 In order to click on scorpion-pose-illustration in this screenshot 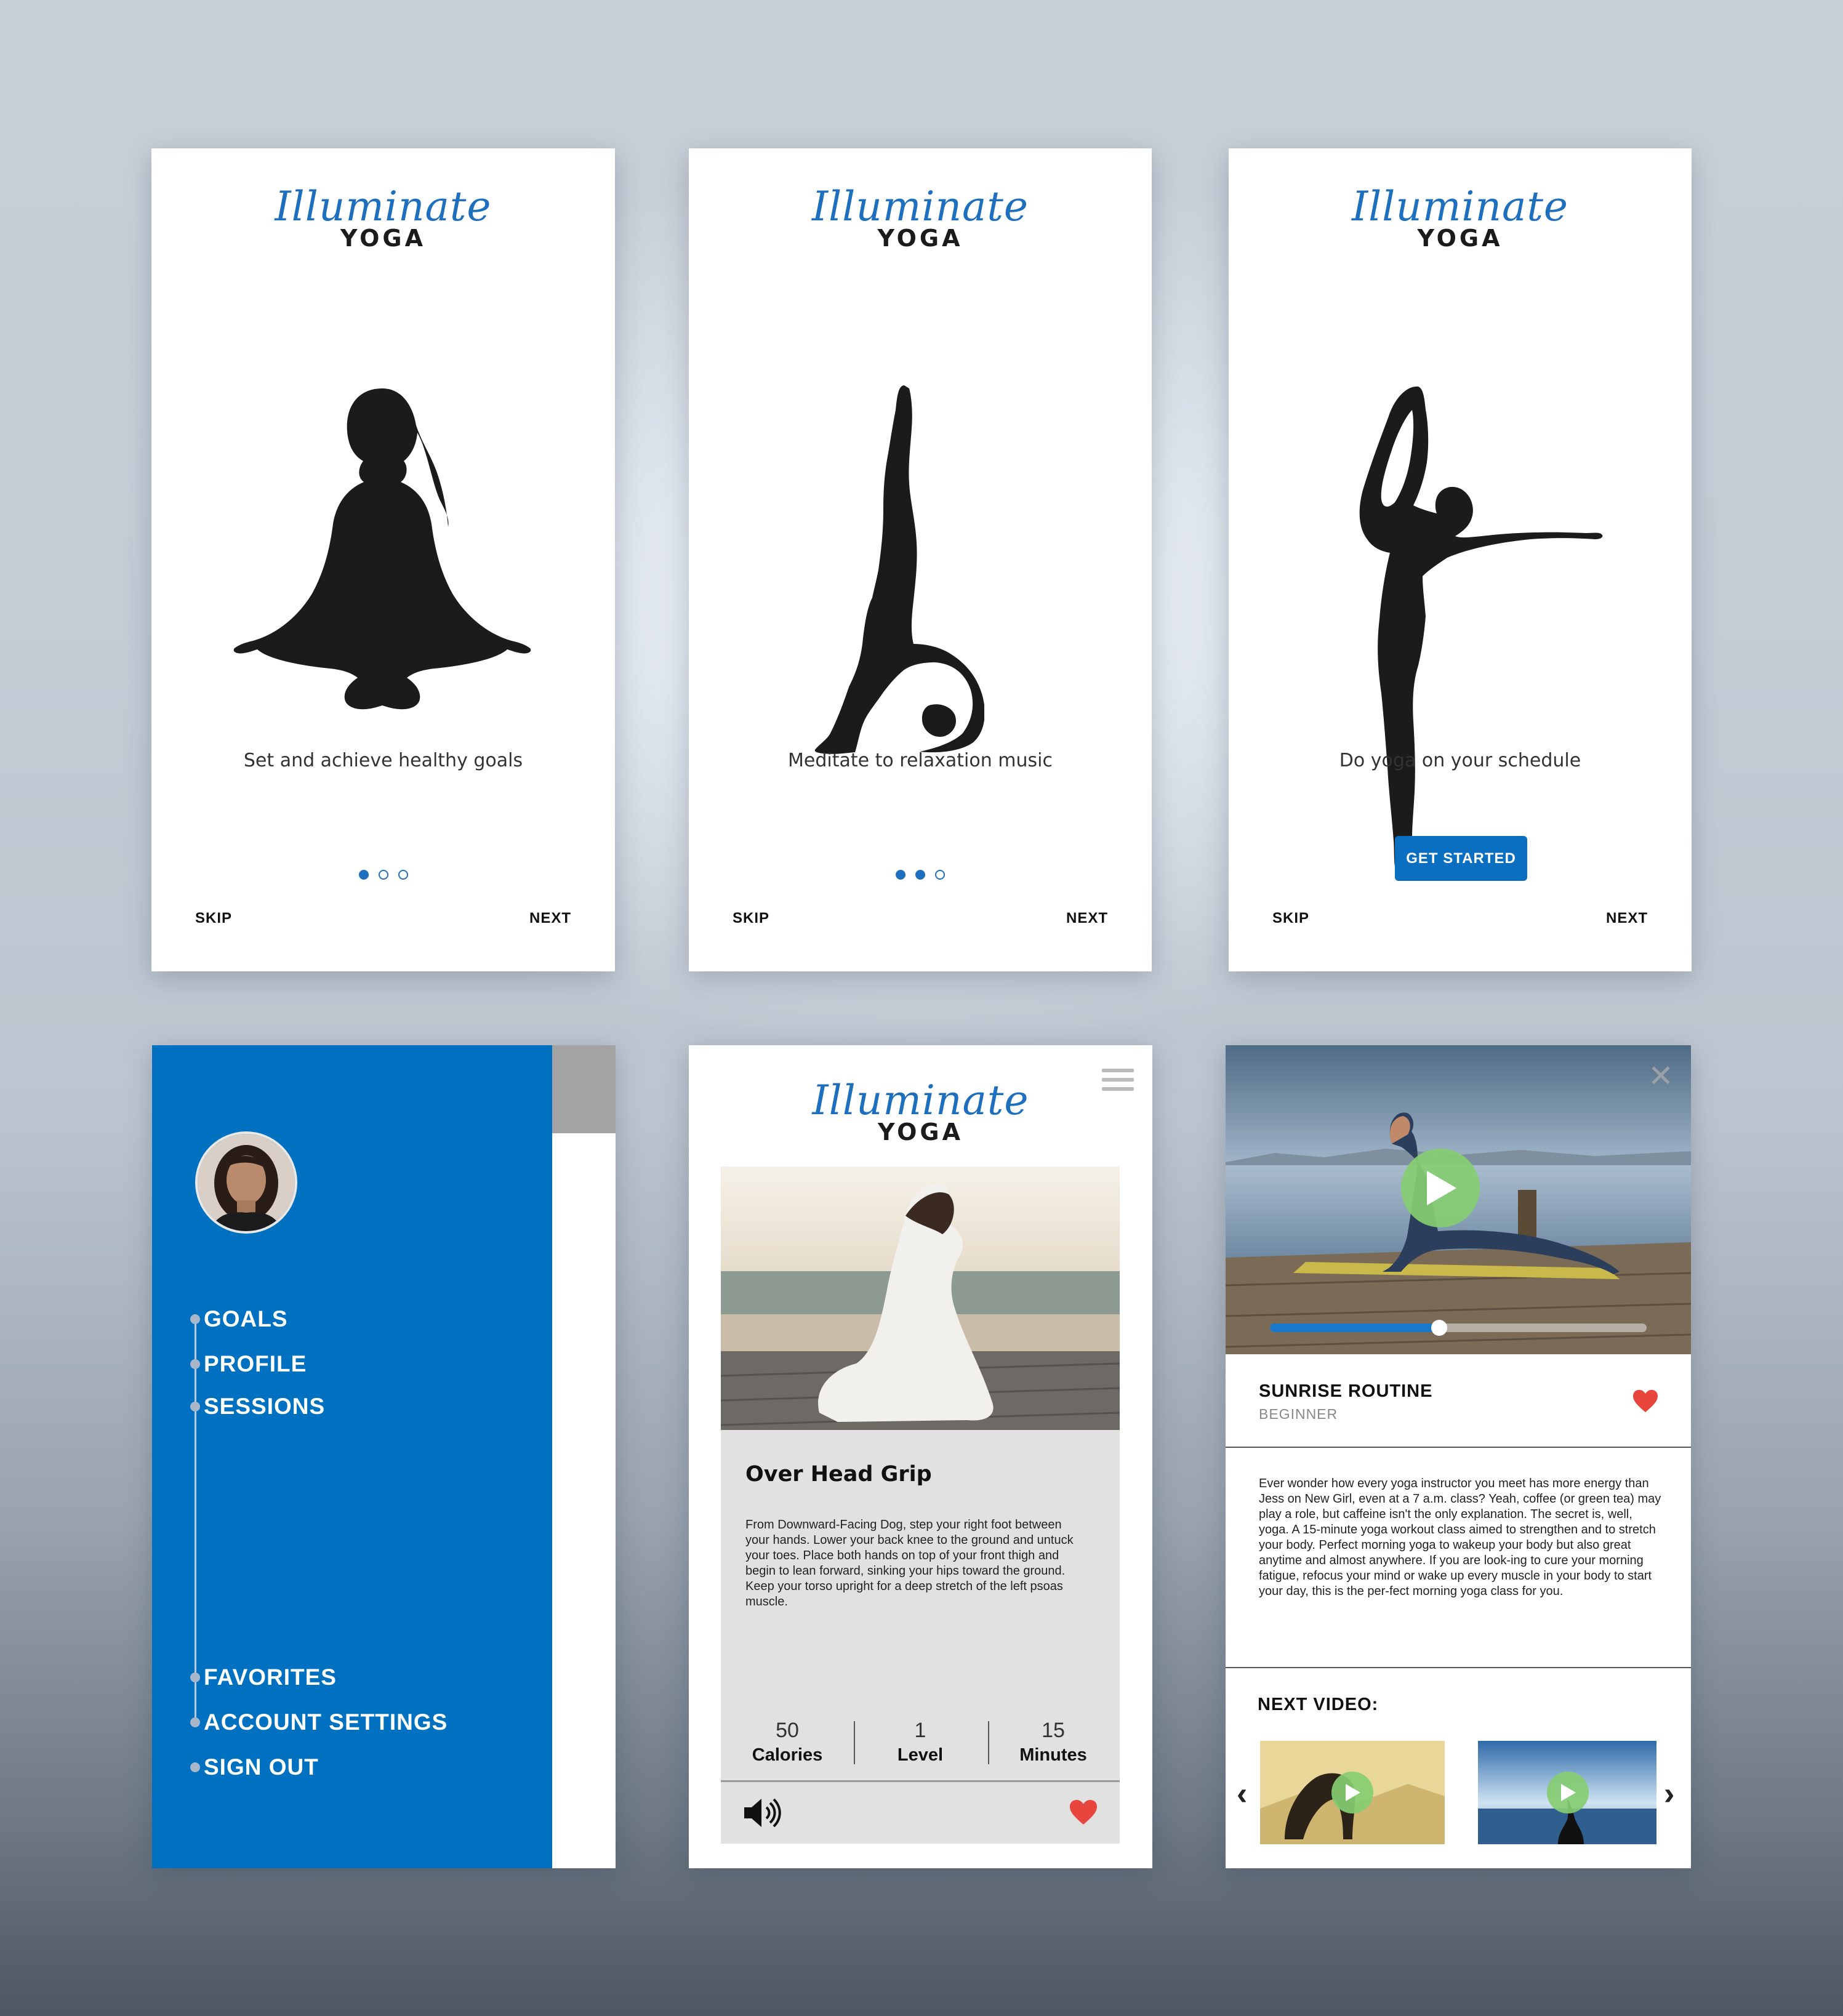, I will do `click(899, 569)`.